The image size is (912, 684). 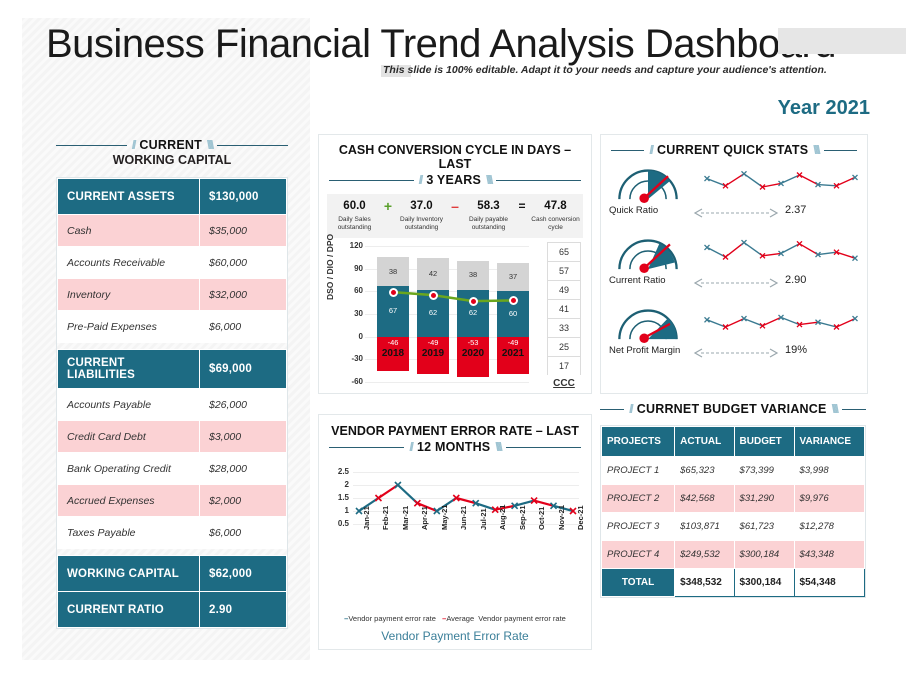 I want to click on table-row: PROJECT 4 $249,532 $300,184 $43,348, so click(x=733, y=554).